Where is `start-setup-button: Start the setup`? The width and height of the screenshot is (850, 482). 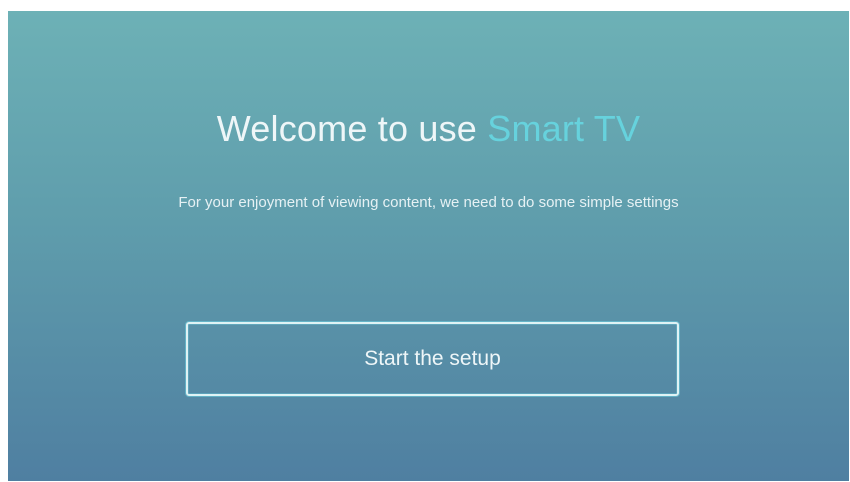
start-setup-button: Start the setup is located at coordinates (432, 359).